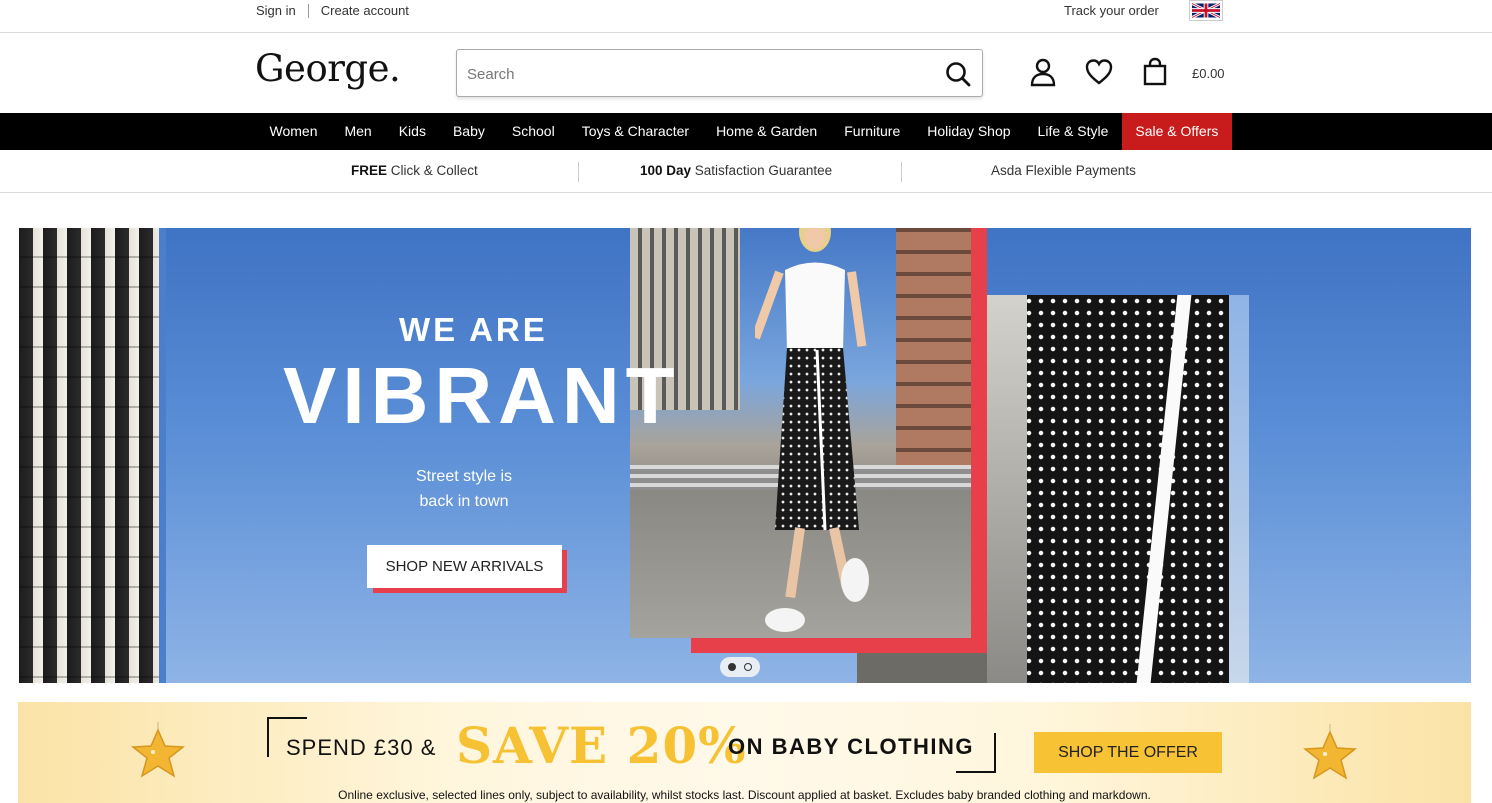  I want to click on benefit-satisfaction: 100 Day Satisfaction Guarantee, so click(736, 170).